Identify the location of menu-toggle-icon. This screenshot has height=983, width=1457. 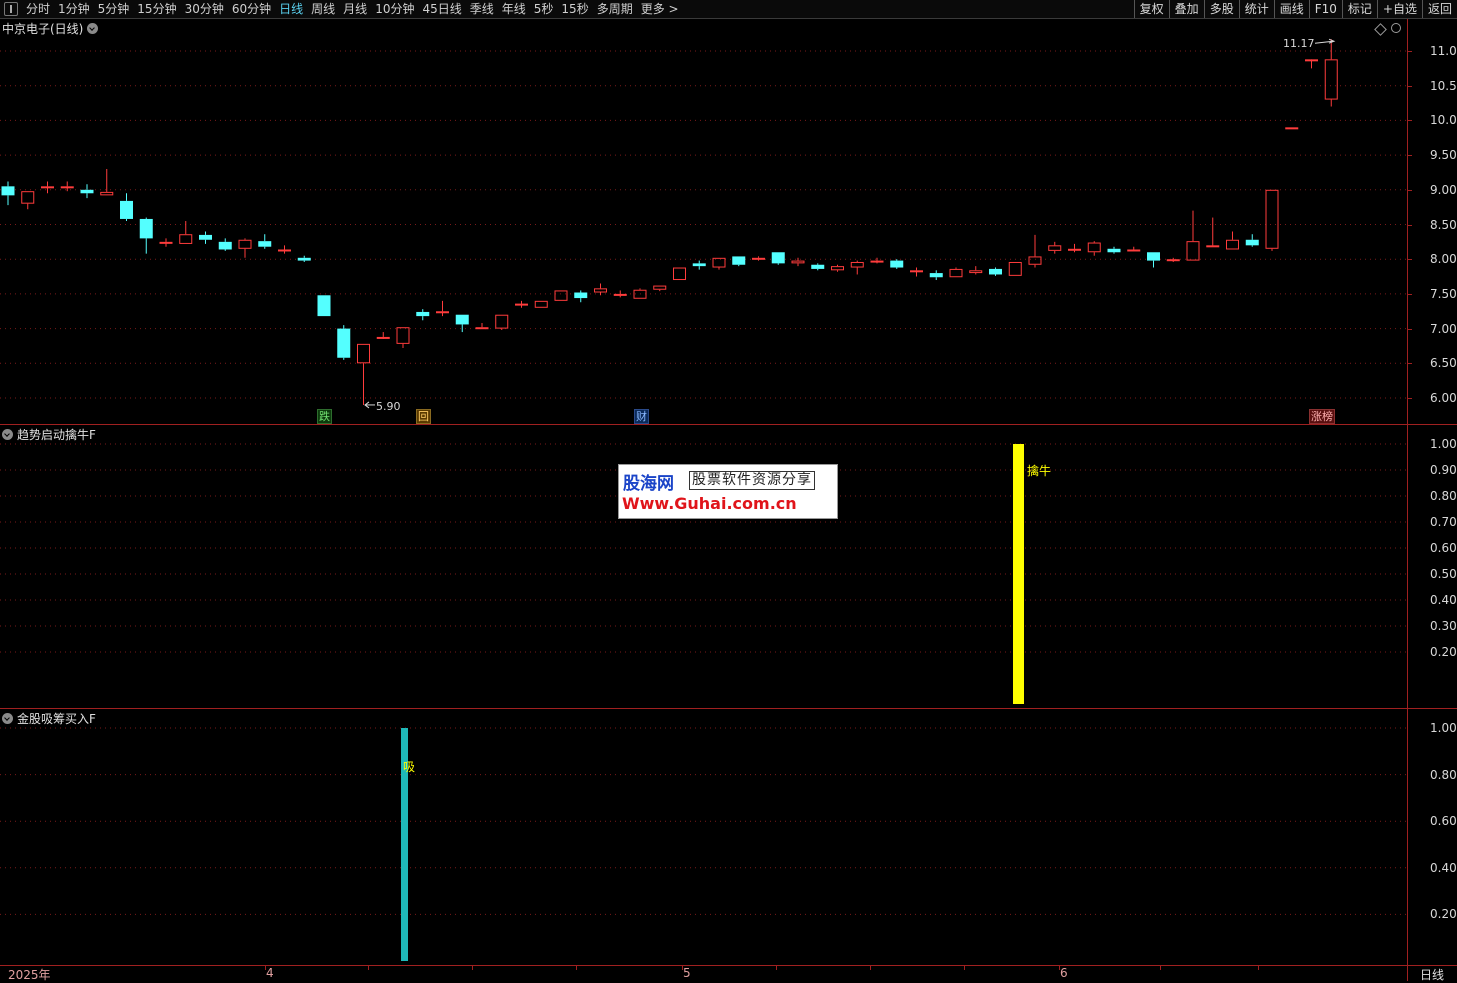
(11, 9).